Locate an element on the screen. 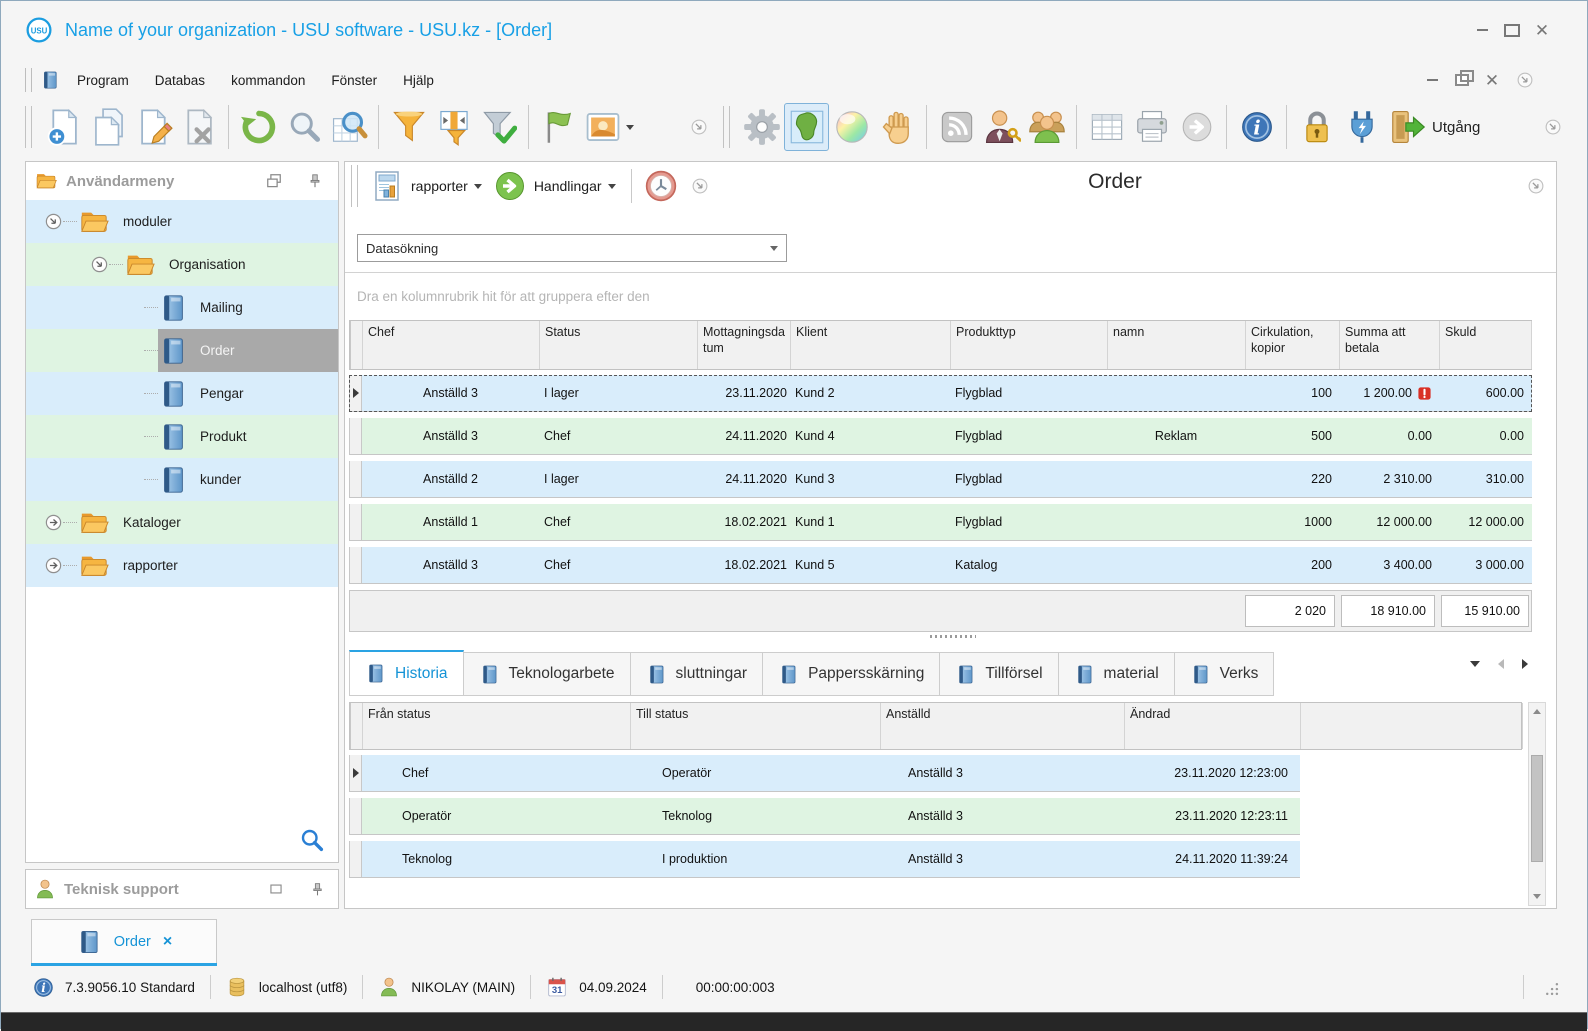 This screenshot has height=1031, width=1588. tab-scroll-right-icon is located at coordinates (1525, 664).